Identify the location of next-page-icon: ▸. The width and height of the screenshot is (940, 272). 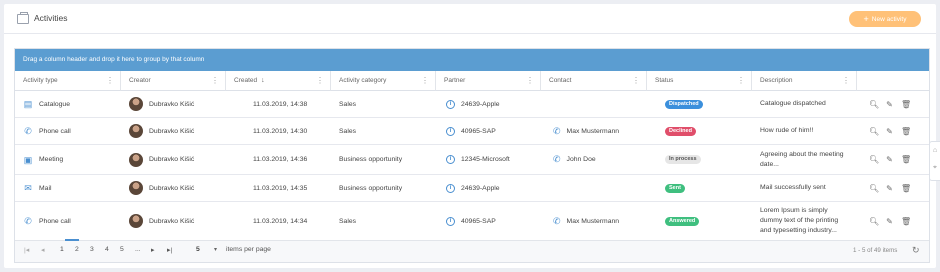
(152, 250).